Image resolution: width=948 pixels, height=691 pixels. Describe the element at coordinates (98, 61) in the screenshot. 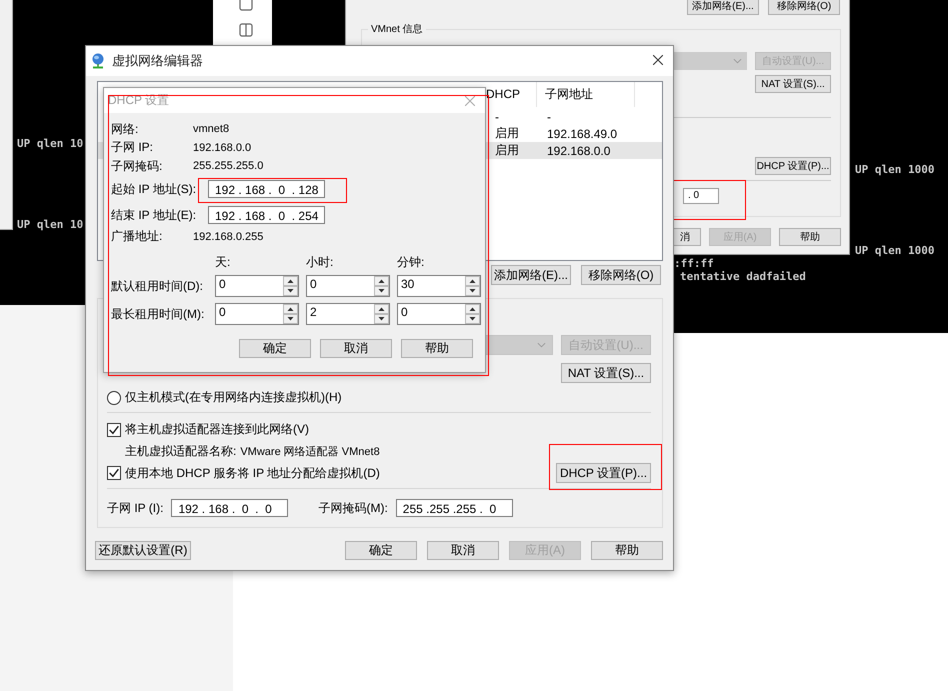

I see `globe-network-icon` at that location.